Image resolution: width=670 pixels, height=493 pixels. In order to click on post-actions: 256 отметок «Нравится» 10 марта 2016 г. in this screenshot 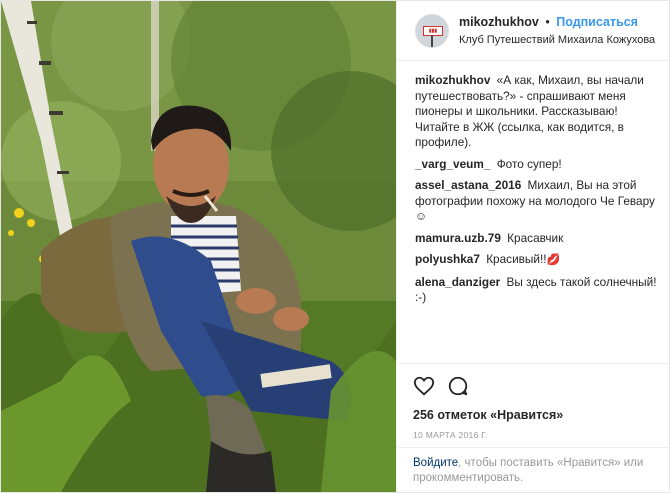, I will do `click(533, 401)`.